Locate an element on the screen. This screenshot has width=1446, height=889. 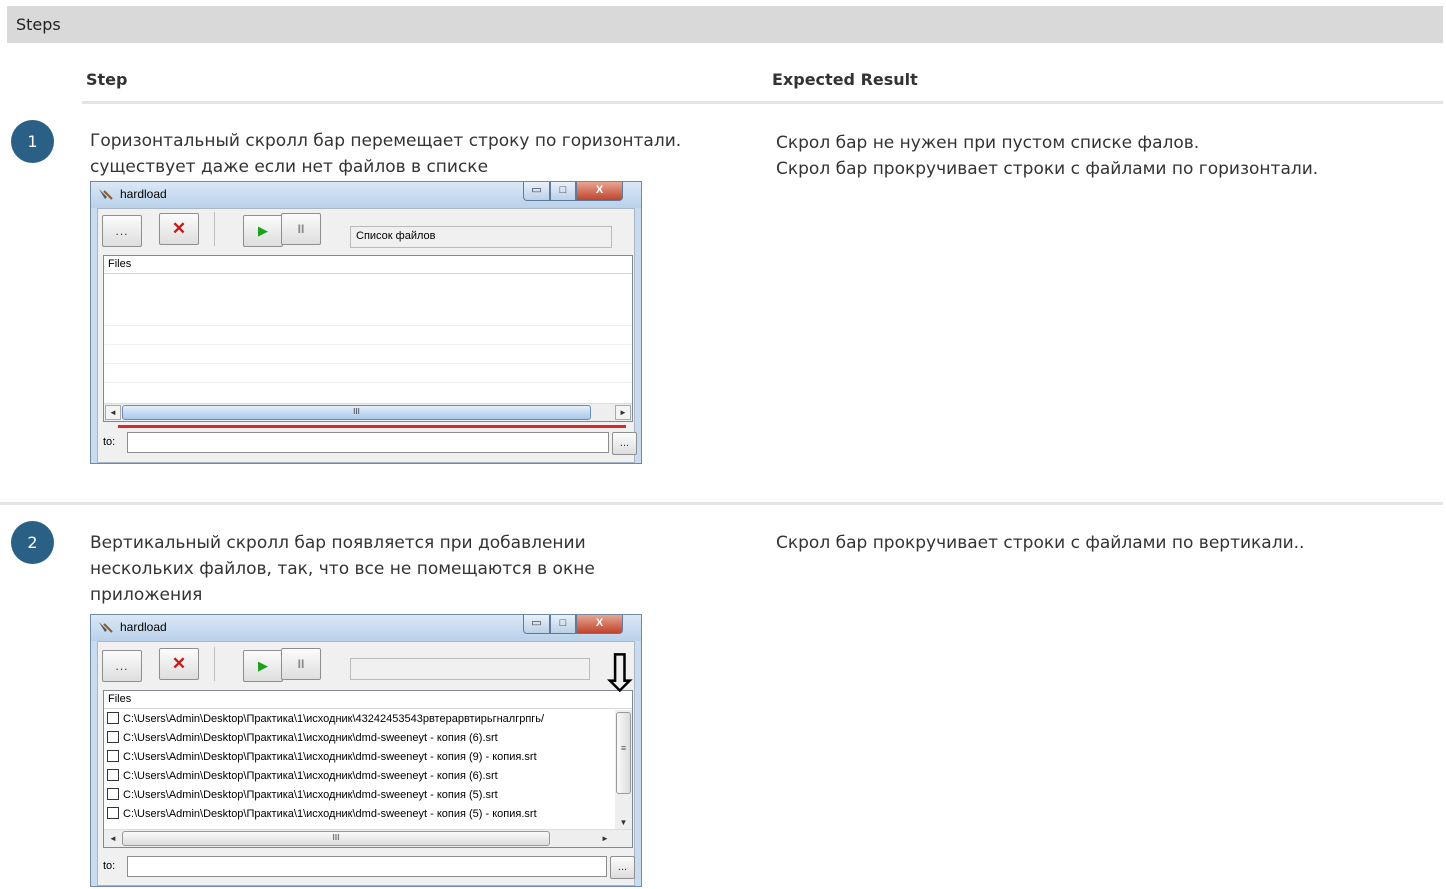
step-row-divider is located at coordinates (721, 503).